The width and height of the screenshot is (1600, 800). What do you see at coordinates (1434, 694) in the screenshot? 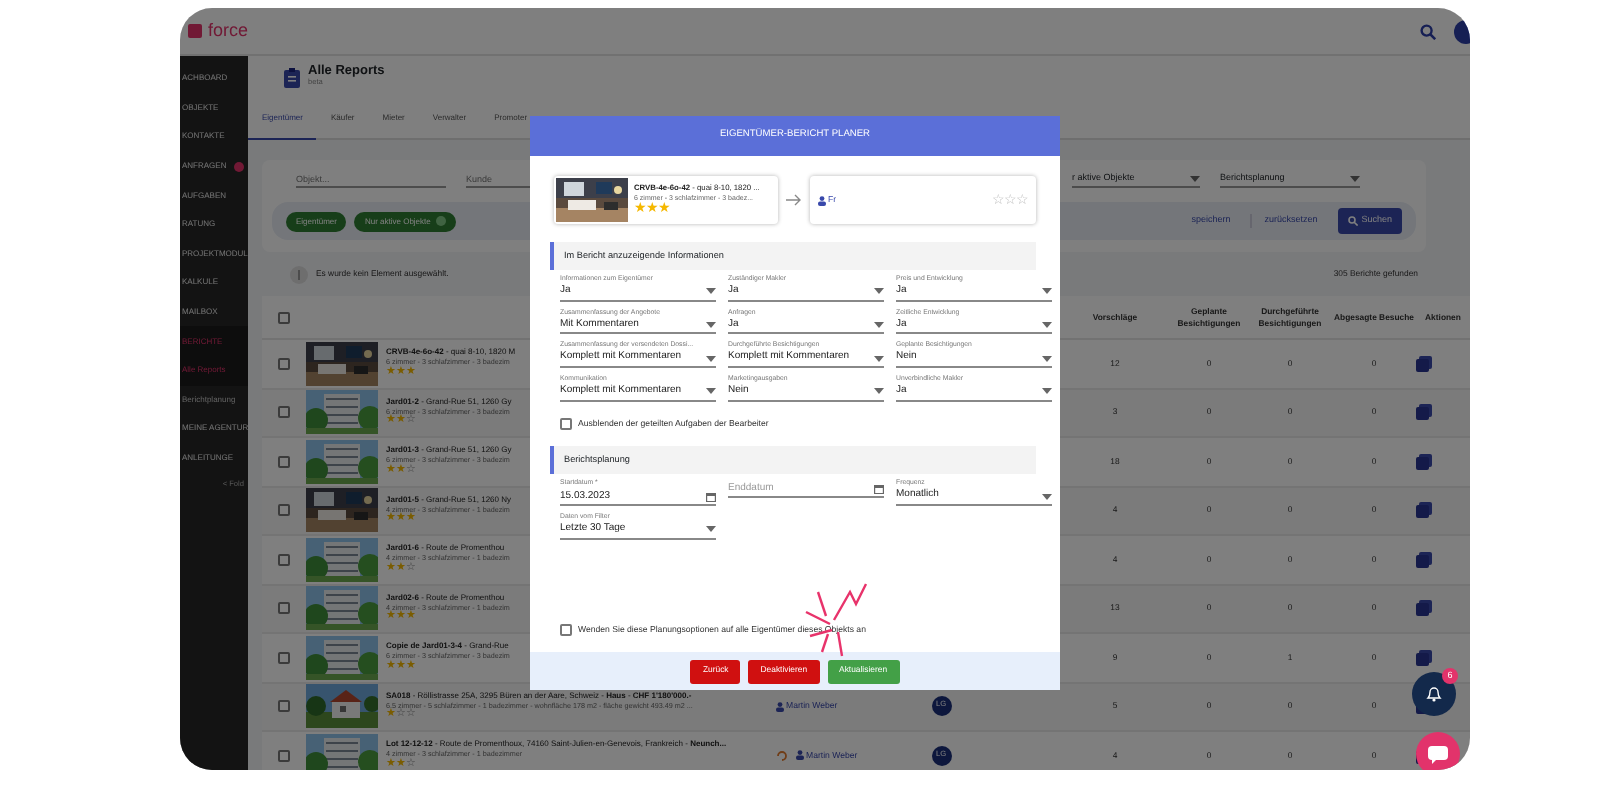
I see `bell-icon` at bounding box center [1434, 694].